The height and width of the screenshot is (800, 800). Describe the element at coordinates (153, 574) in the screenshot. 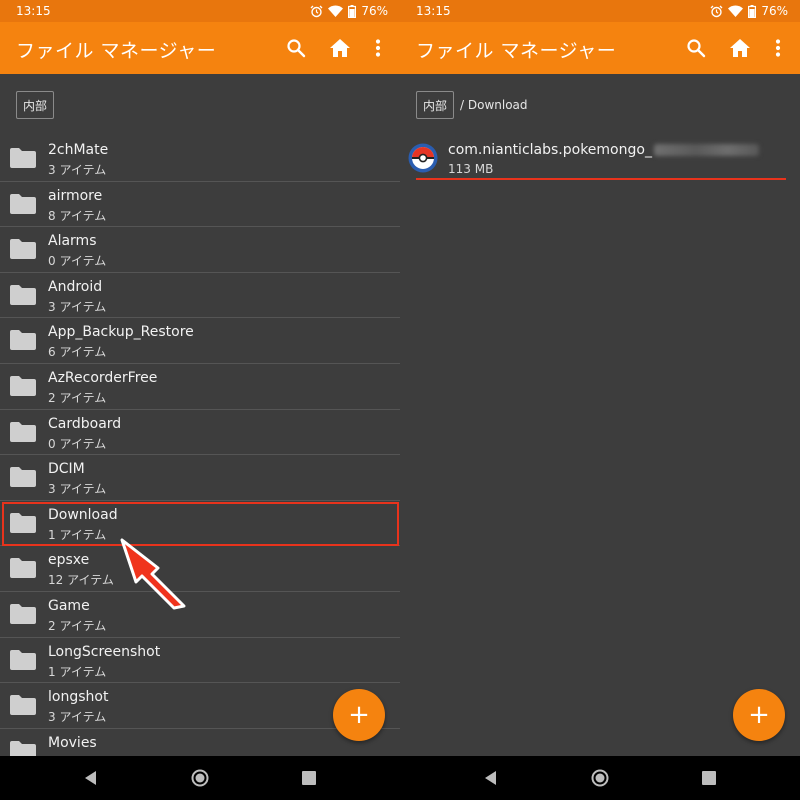

I see `pointer-arrow` at that location.